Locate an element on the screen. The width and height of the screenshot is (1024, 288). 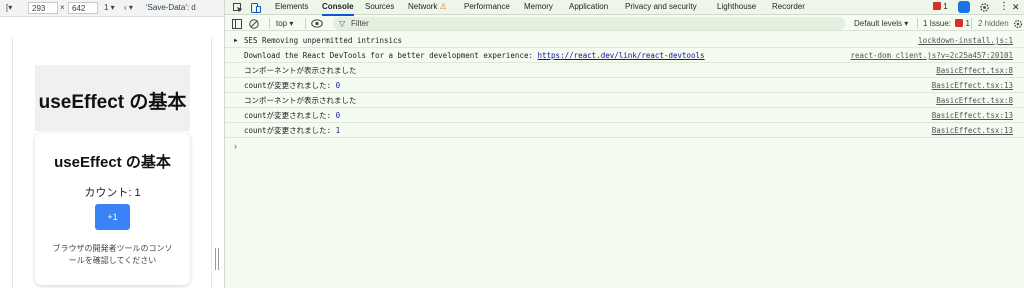
tab-sources: Sources is located at coordinates (379, 7).